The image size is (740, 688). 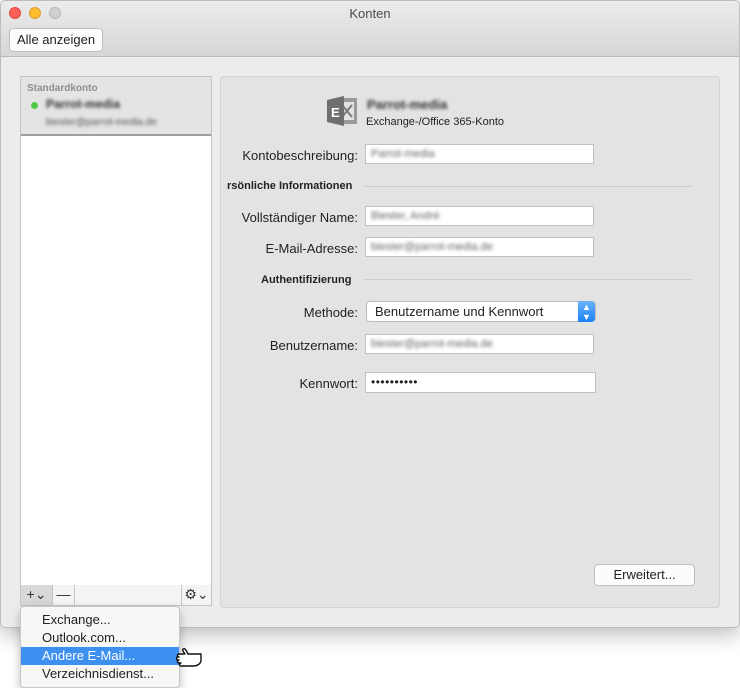 I want to click on method-label: Methode:, so click(x=330, y=312).